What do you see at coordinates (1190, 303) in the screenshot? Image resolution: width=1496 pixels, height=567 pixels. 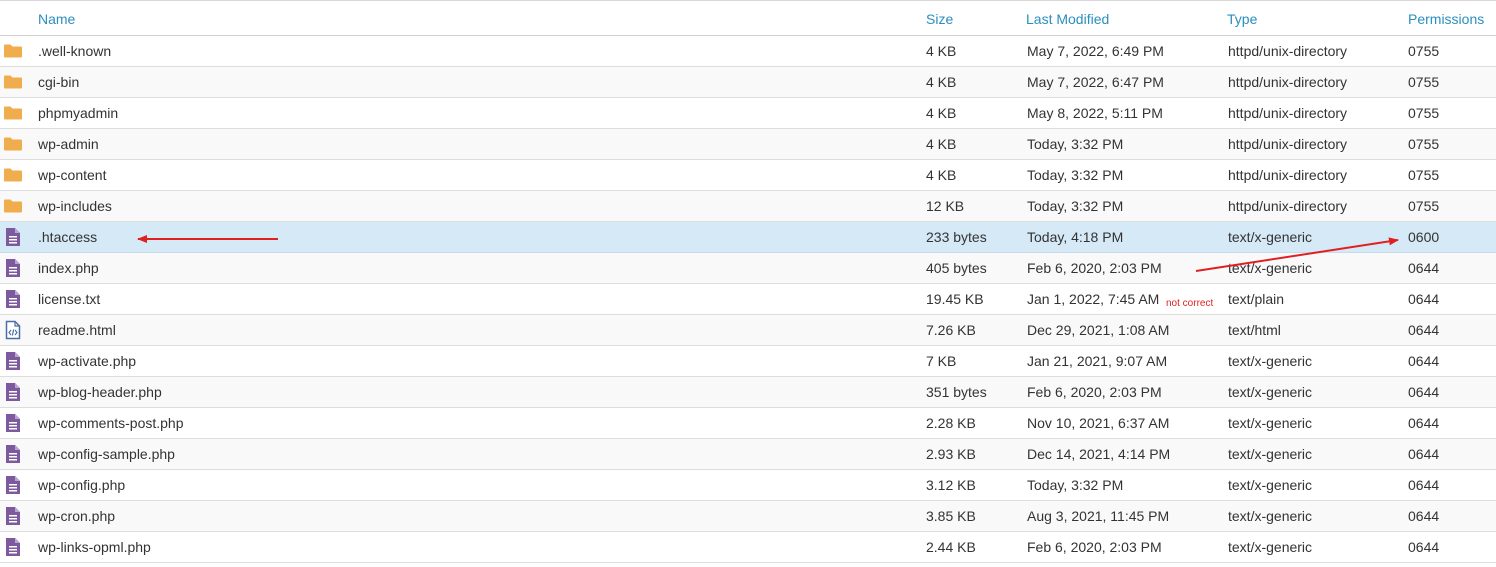 I see `annotation-note: not correct` at bounding box center [1190, 303].